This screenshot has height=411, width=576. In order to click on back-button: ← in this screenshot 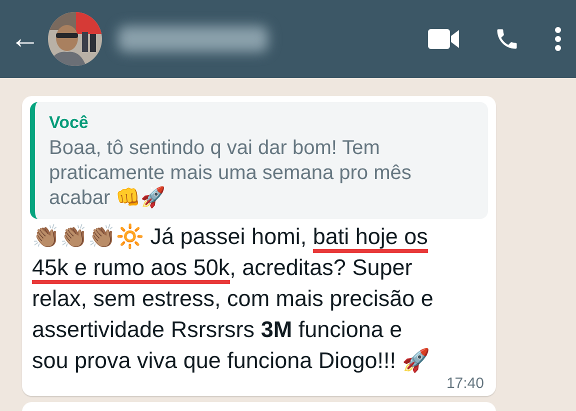, I will do `click(25, 39)`.